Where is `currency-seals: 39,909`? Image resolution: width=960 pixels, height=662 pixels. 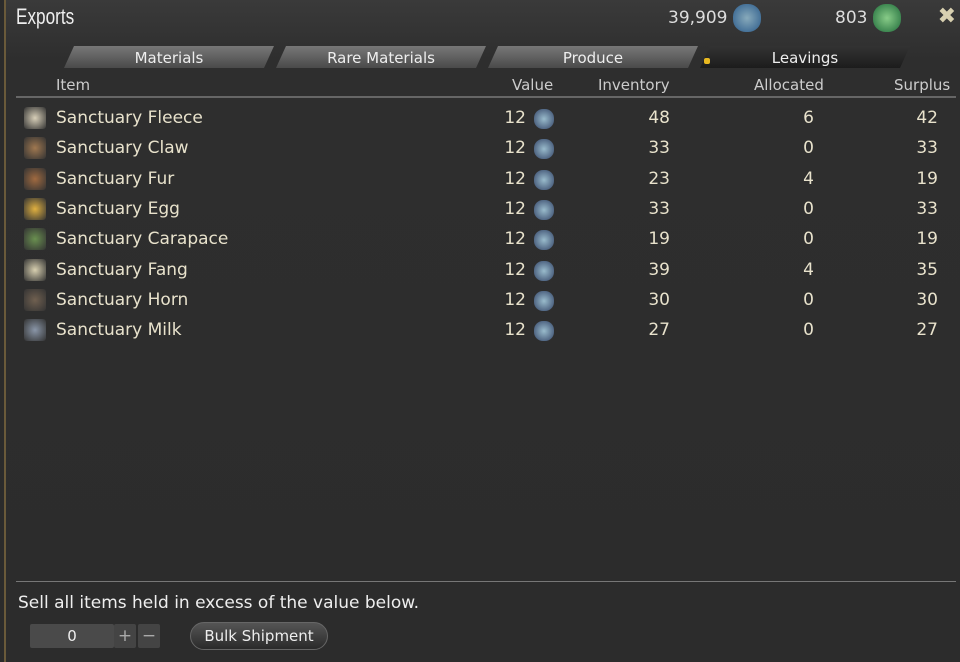 currency-seals: 39,909 is located at coordinates (715, 18).